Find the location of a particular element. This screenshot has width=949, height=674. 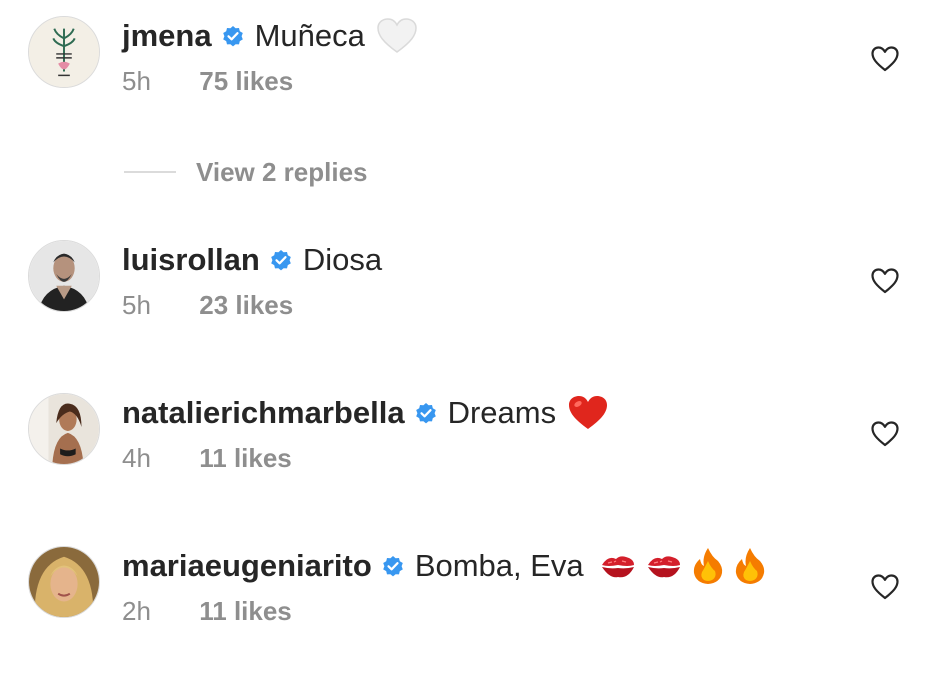

comment-meta: 4h 11 likes is located at coordinates (207, 458).